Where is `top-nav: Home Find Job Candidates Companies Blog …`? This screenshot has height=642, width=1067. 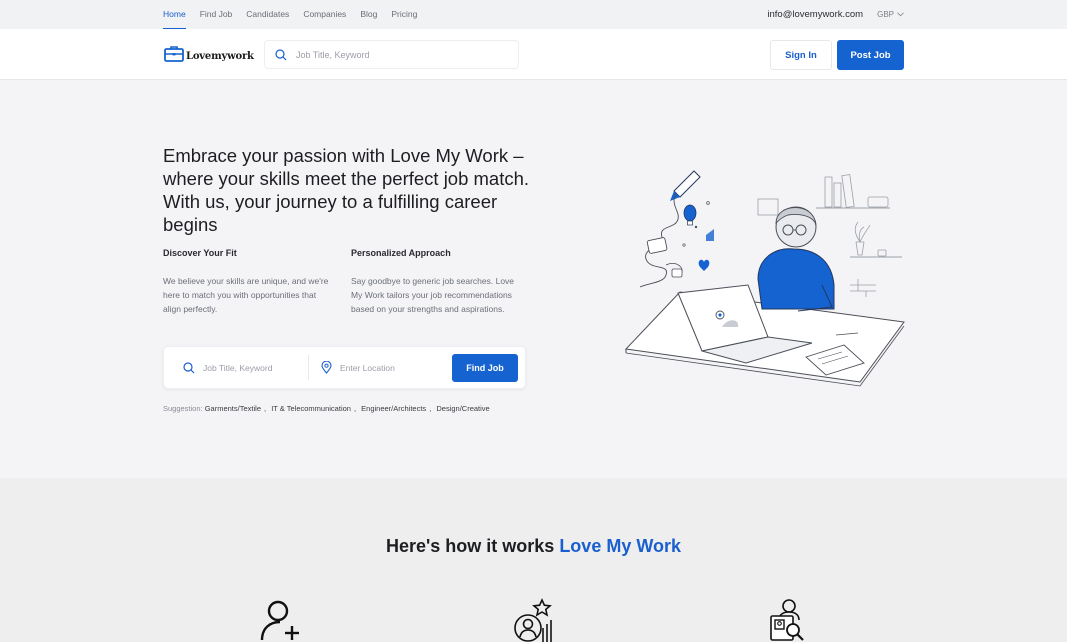 top-nav: Home Find Job Candidates Companies Blog … is located at coordinates (290, 14).